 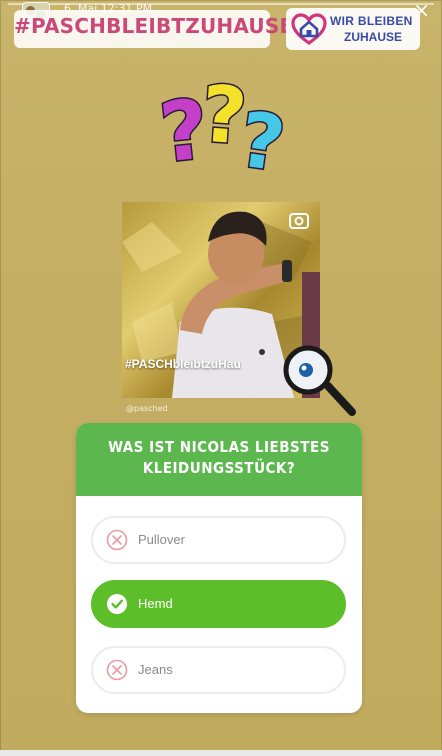 I want to click on bottom-bar, so click(x=221, y=753).